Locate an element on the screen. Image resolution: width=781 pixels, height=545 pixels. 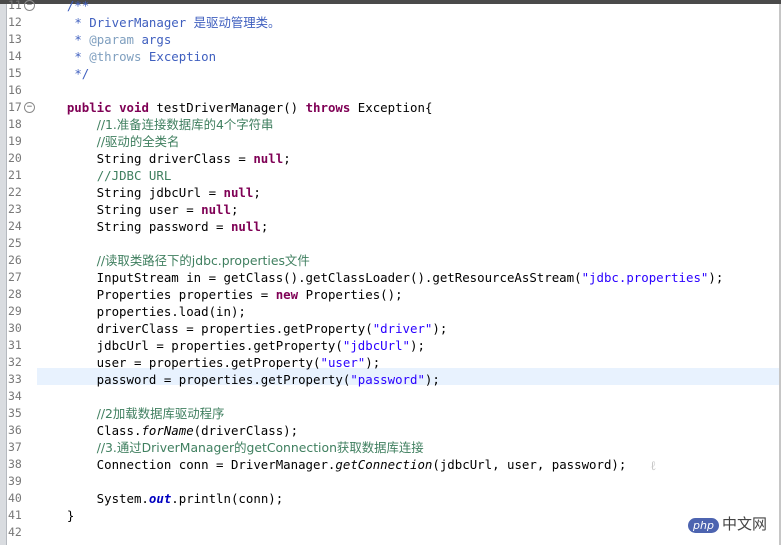
line-number: 15 is located at coordinates (15, 73).